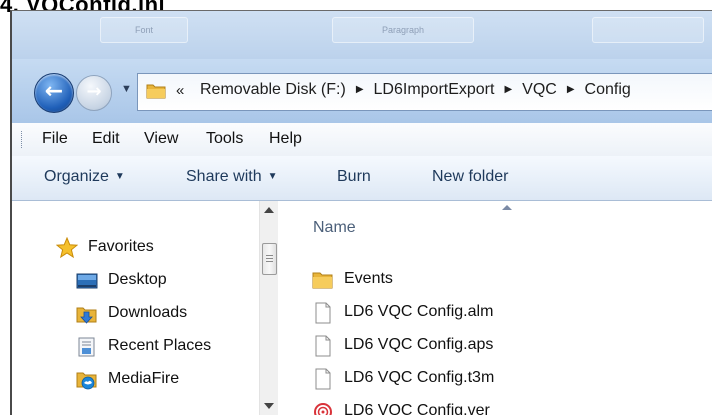 The height and width of the screenshot is (415, 712). Describe the element at coordinates (224, 176) in the screenshot. I see `share-with-label: Share with` at that location.